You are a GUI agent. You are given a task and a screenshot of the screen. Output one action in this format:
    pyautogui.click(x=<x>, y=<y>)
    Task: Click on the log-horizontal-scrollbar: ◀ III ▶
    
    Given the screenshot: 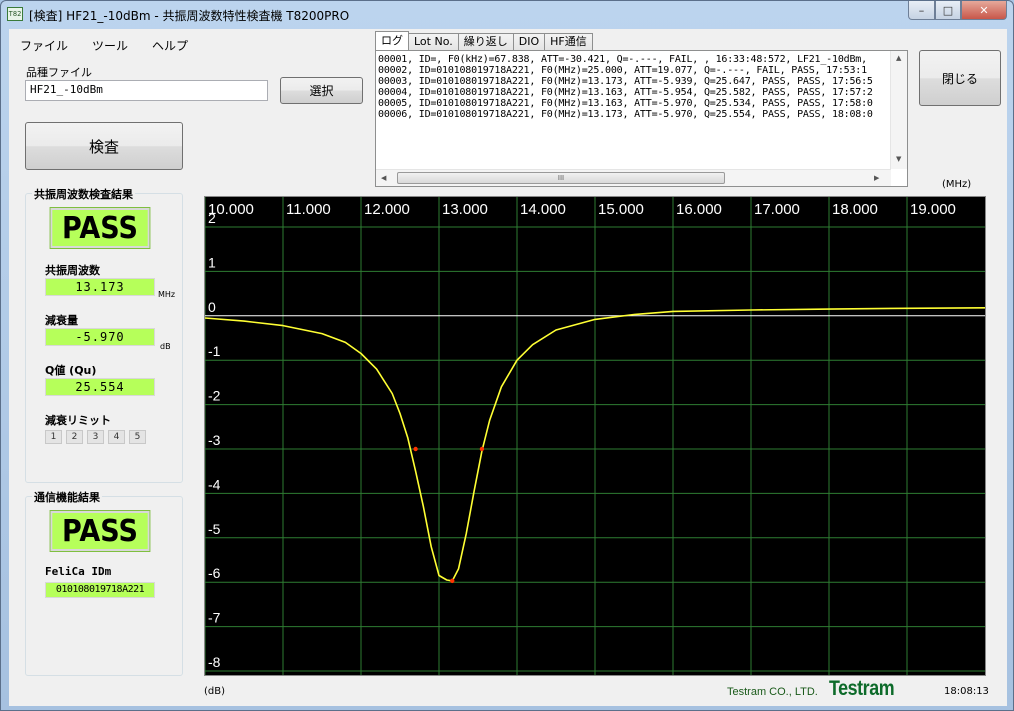 What is the action you would take?
    pyautogui.click(x=633, y=177)
    